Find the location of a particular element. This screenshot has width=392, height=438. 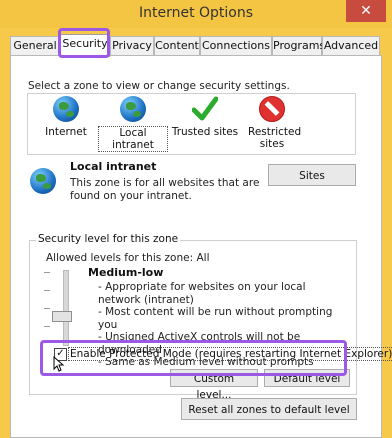

security-level-slider-thumb is located at coordinates (62, 316).